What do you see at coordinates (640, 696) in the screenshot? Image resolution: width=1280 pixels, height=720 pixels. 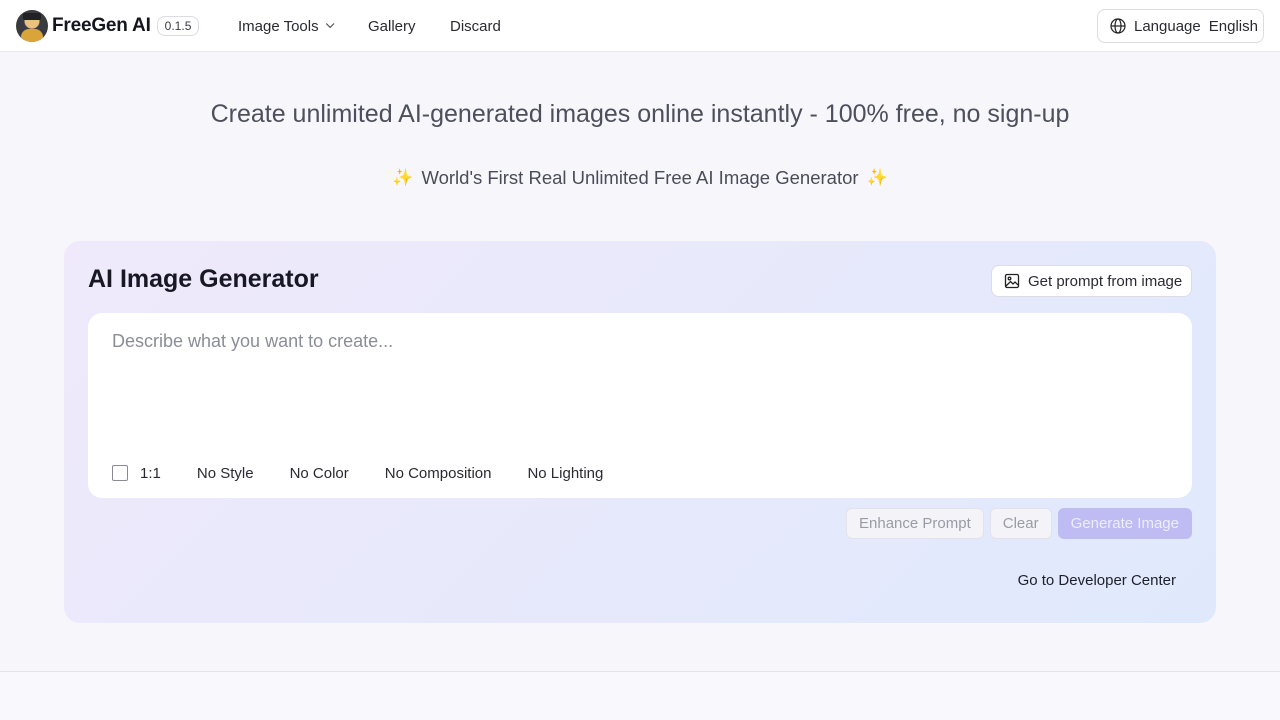 I see `footer` at bounding box center [640, 696].